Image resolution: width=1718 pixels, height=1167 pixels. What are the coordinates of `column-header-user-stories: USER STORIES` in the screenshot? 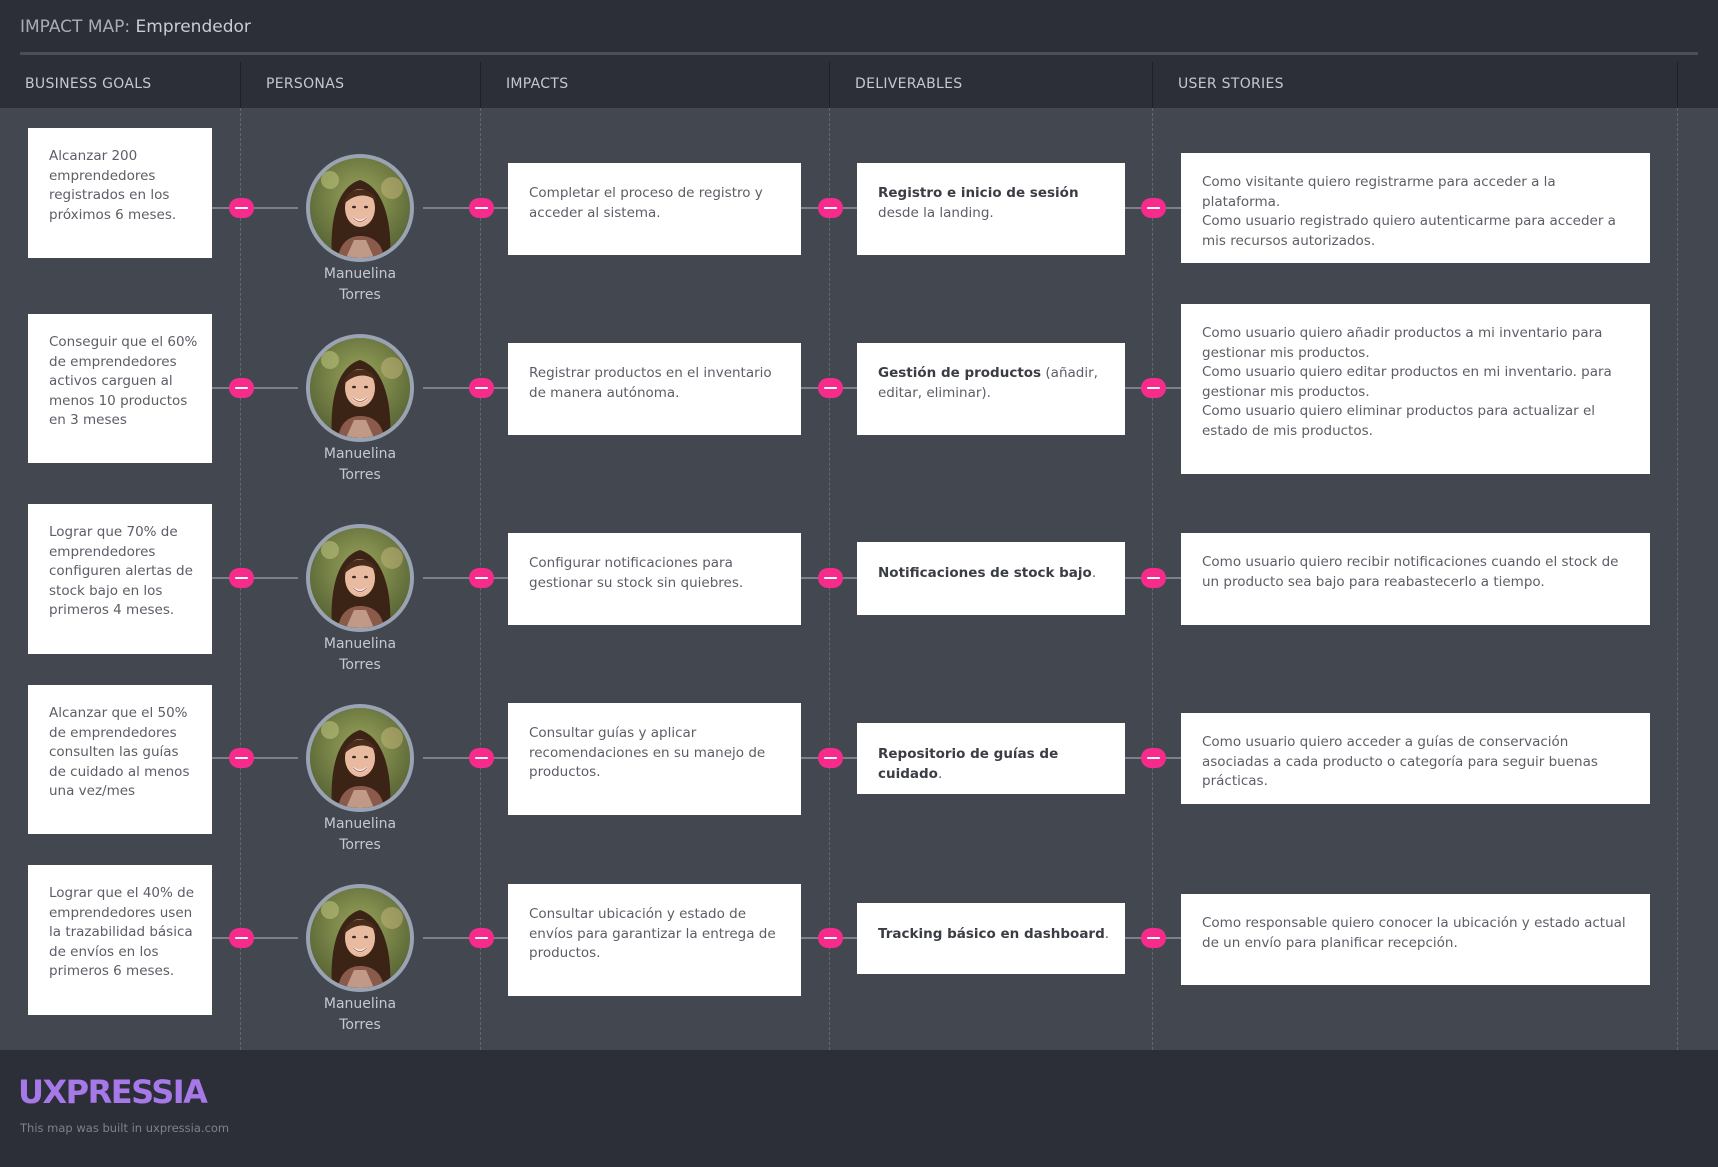 It's located at (1415, 85).